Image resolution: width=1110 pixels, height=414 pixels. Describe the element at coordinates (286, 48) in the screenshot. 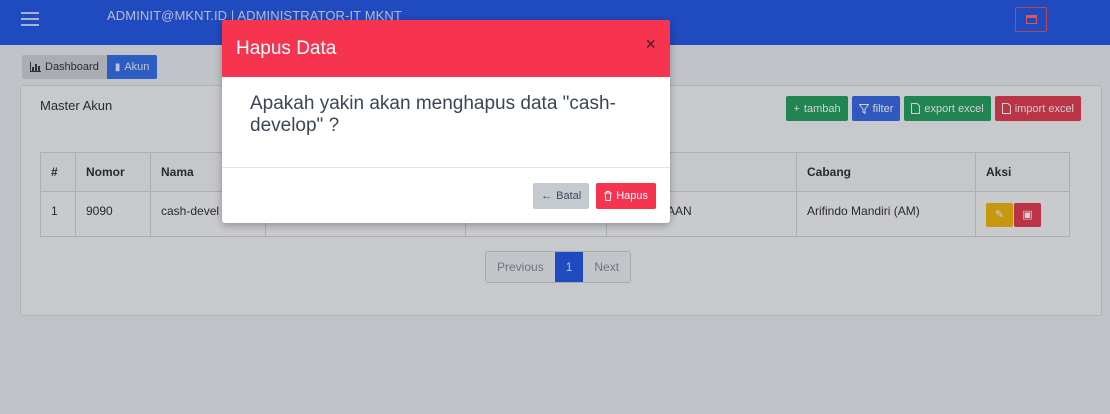

I see `modal-title: Hapus Data` at that location.